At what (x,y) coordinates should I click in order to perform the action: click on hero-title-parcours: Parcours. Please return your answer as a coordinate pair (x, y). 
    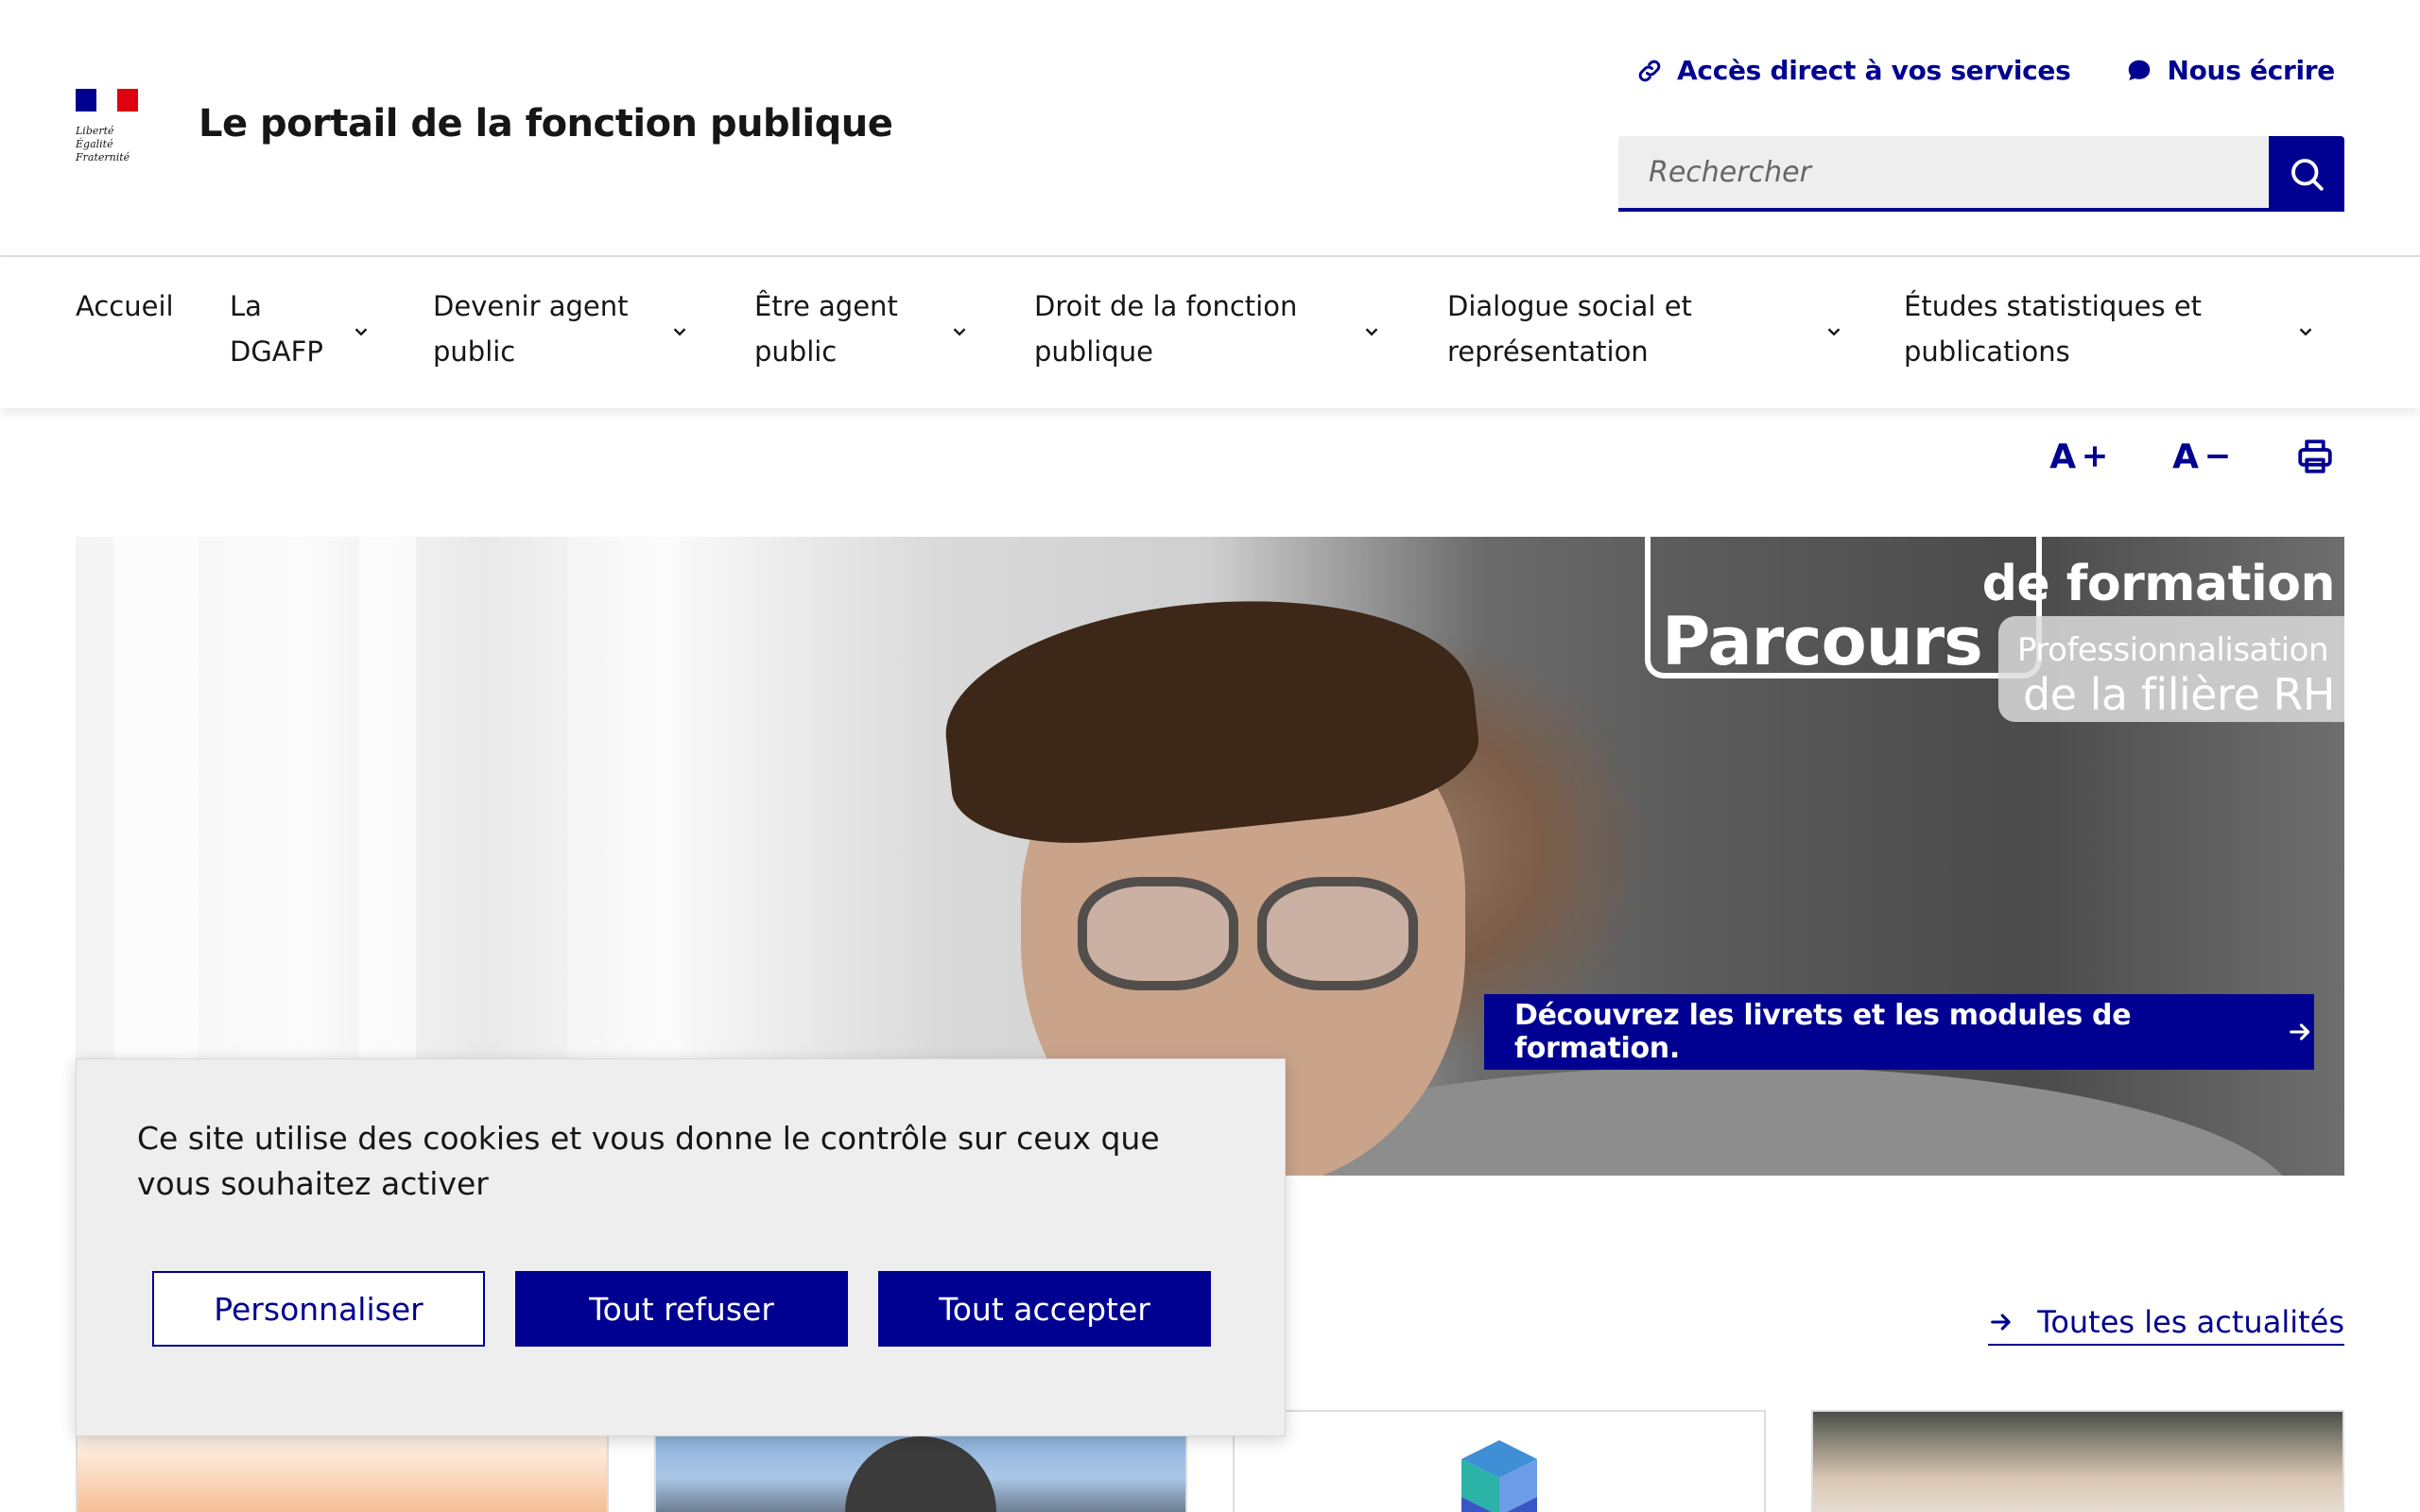
    Looking at the image, I should click on (1822, 641).